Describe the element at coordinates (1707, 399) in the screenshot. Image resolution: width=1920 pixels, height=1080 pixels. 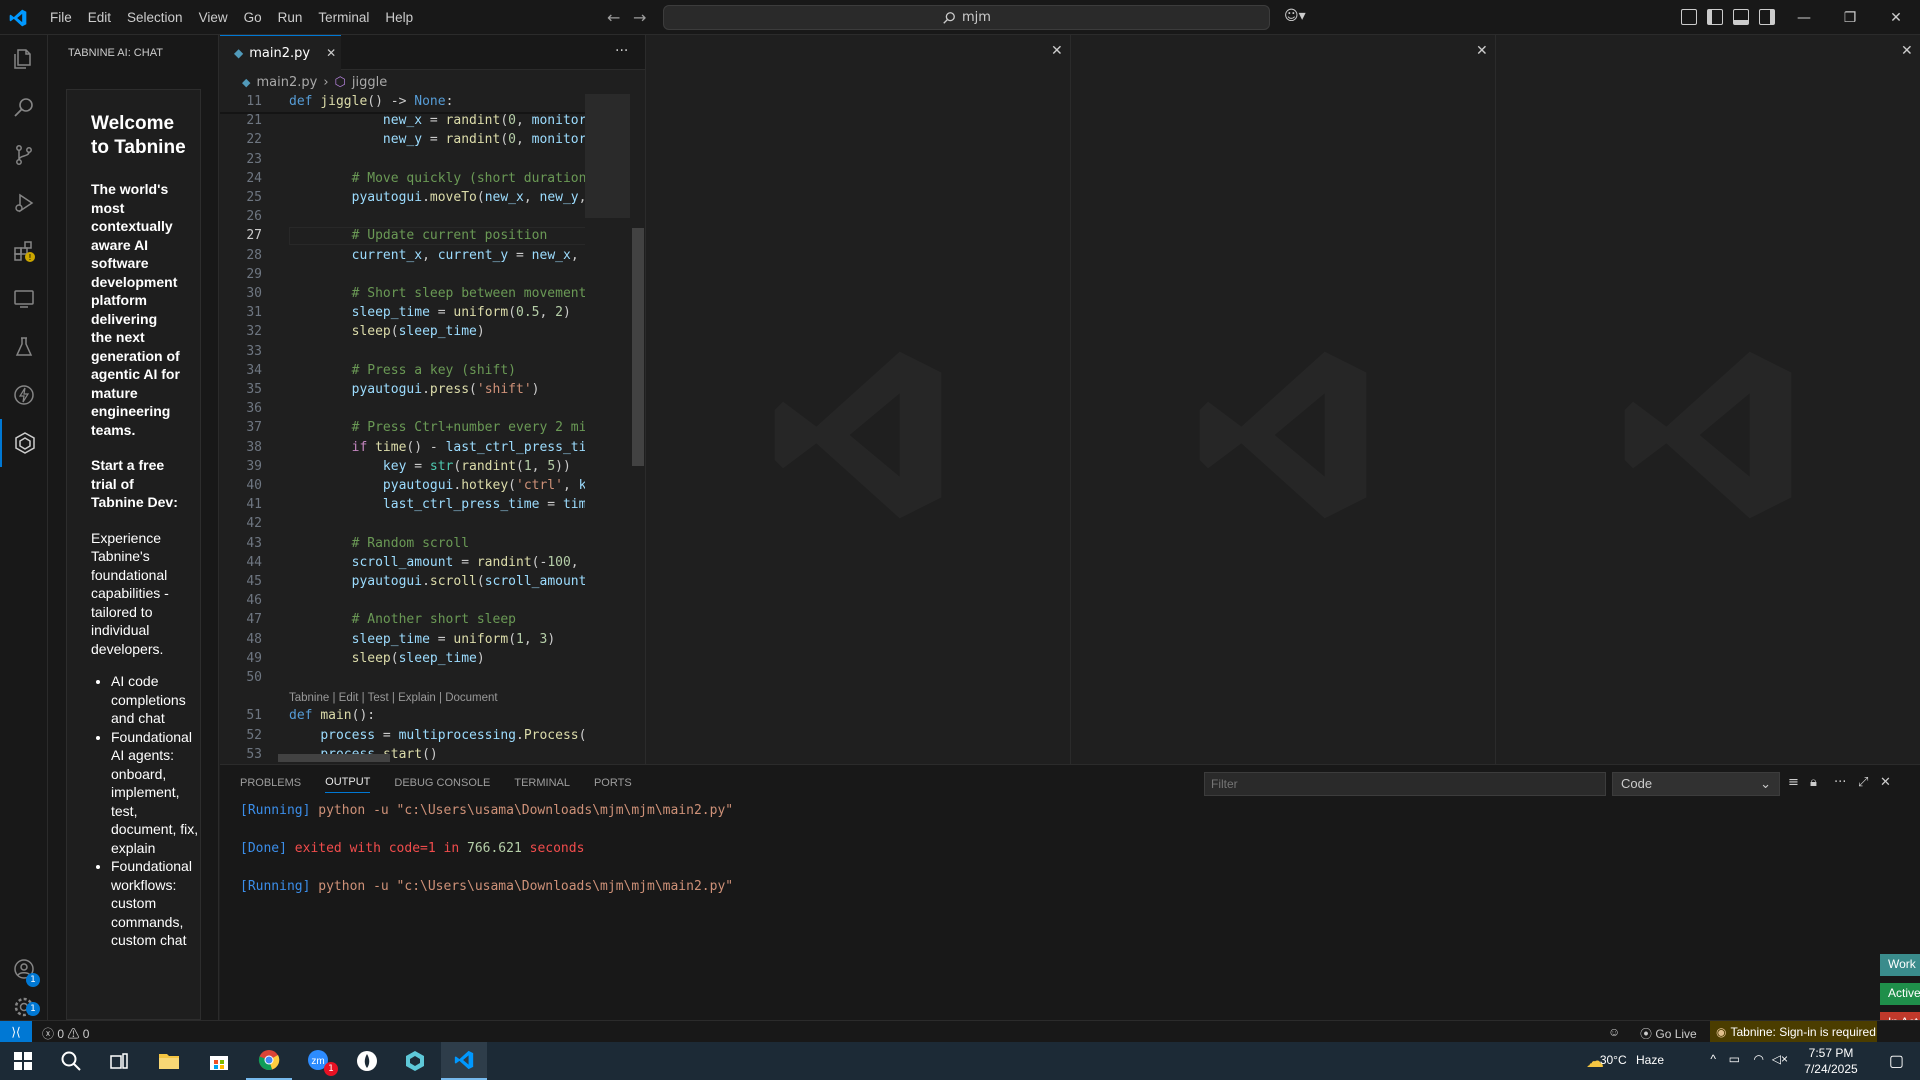
I see `editor-group-4: ✕` at that location.